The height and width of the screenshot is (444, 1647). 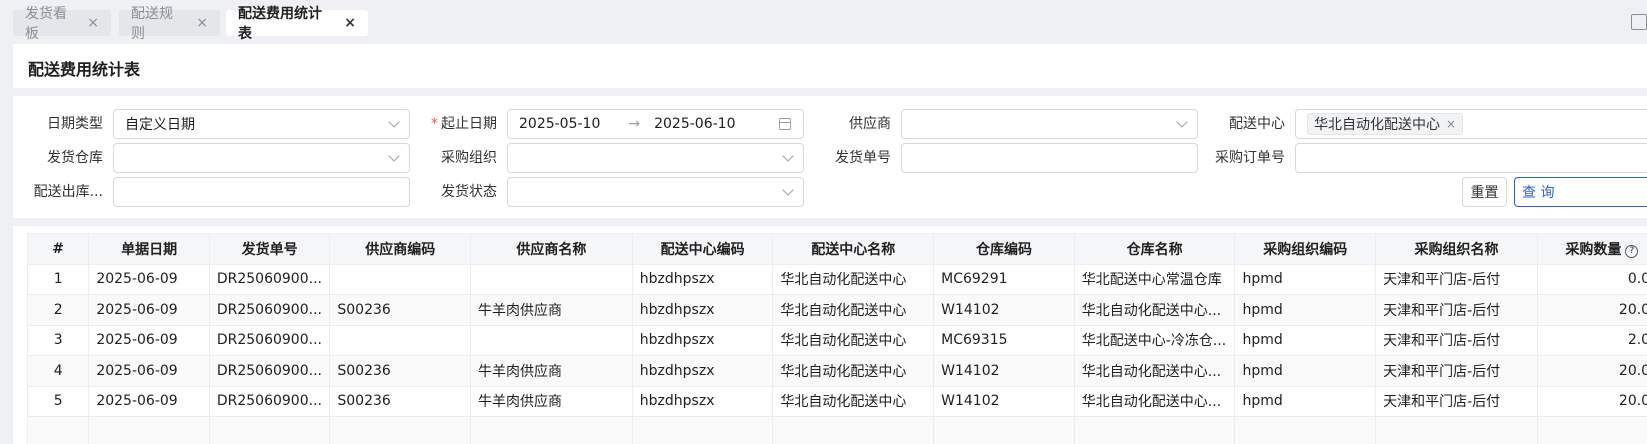 I want to click on warehouse-select, so click(x=261, y=158).